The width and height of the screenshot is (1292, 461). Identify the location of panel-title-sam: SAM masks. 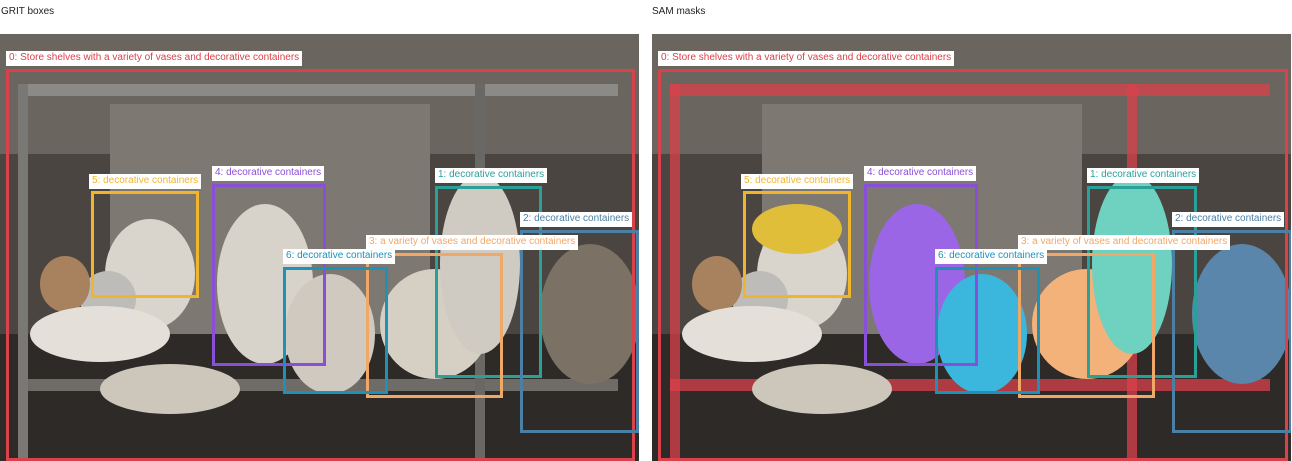
(679, 11).